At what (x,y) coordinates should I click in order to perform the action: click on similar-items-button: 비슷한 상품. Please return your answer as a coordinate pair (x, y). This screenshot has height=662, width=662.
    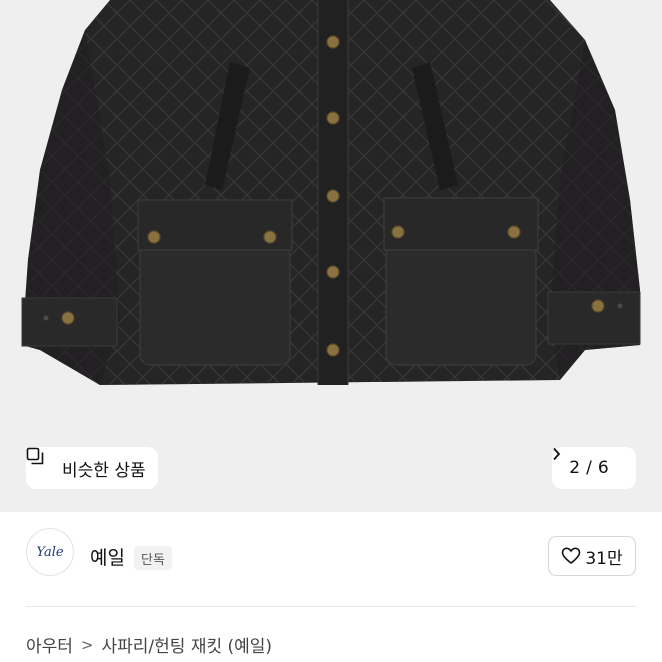
    Looking at the image, I should click on (92, 468).